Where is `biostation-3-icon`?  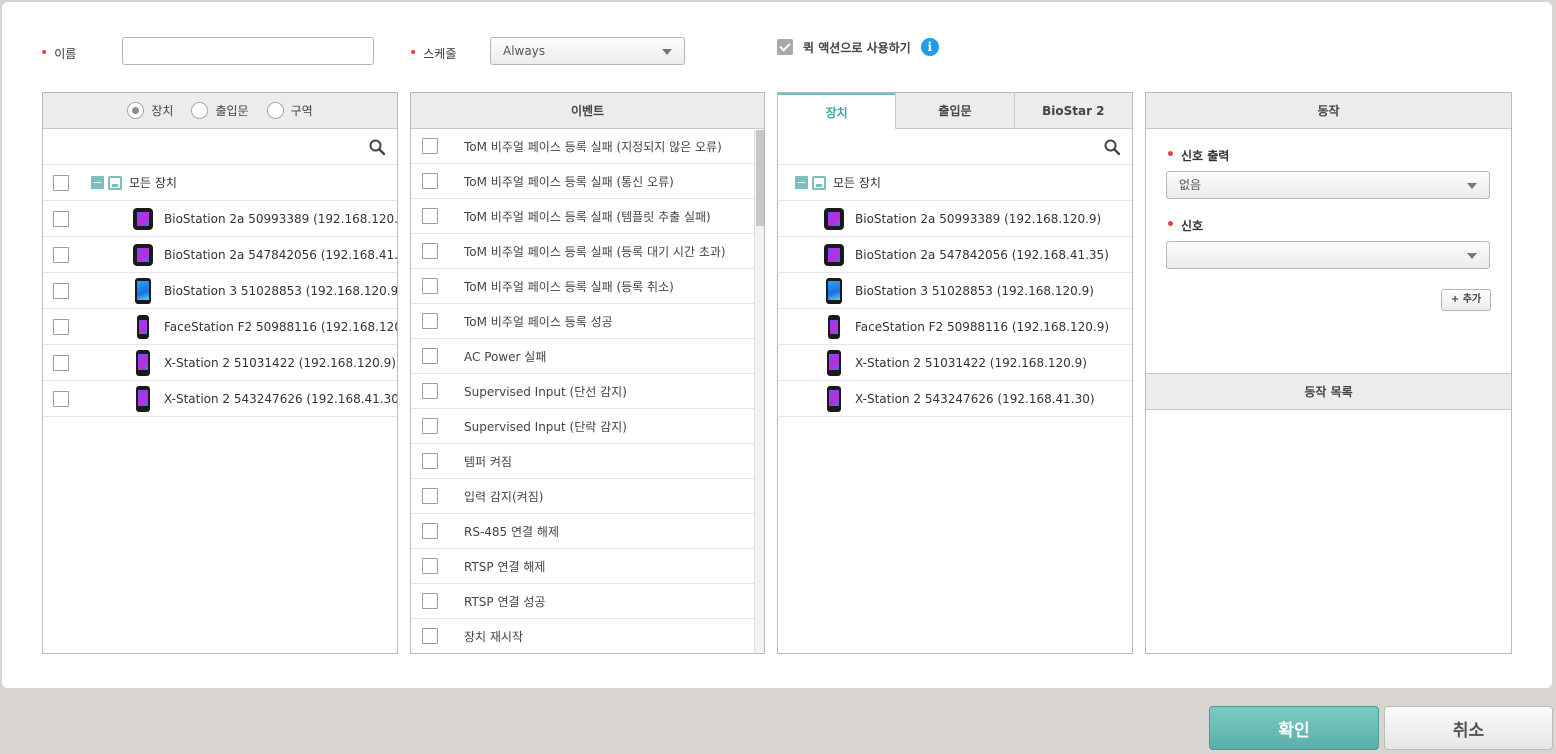 biostation-3-icon is located at coordinates (834, 290).